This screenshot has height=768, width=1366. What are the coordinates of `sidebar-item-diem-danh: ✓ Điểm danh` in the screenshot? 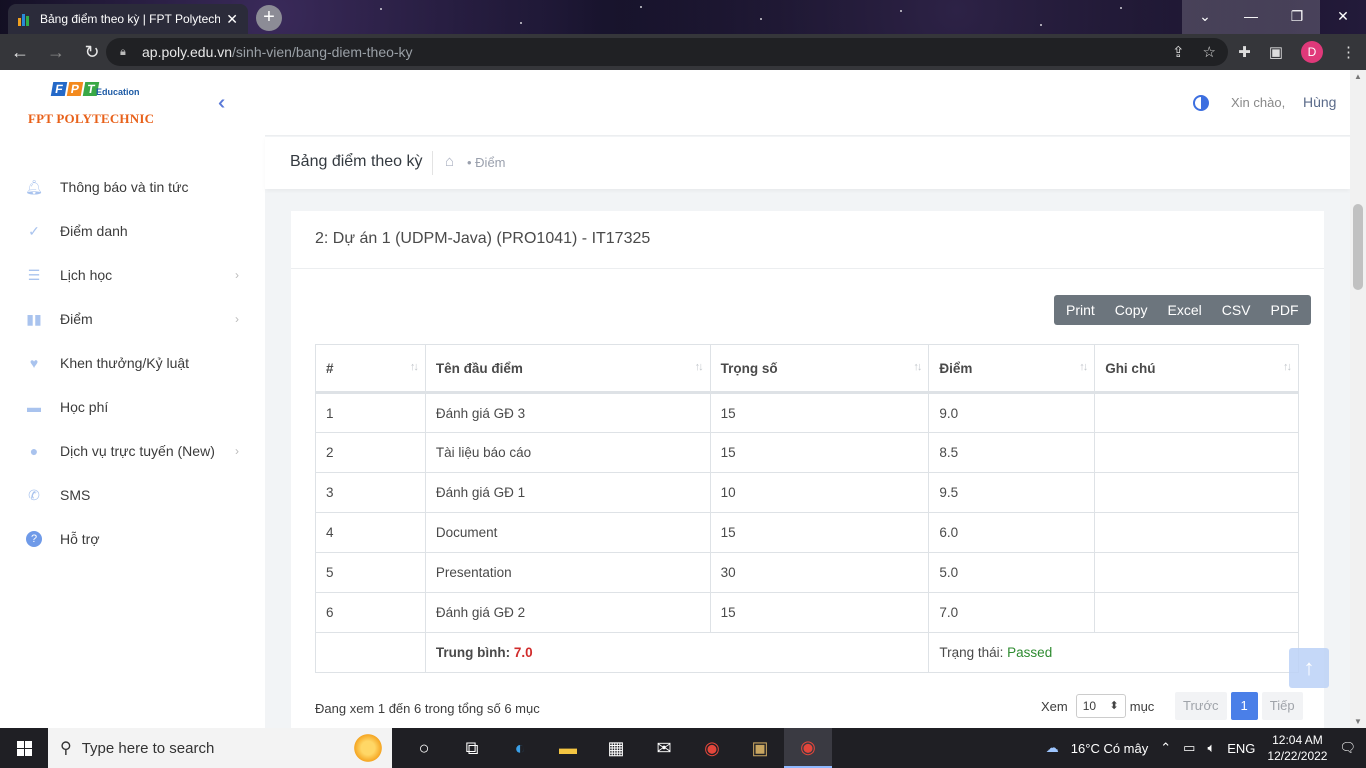 It's located at (132, 231).